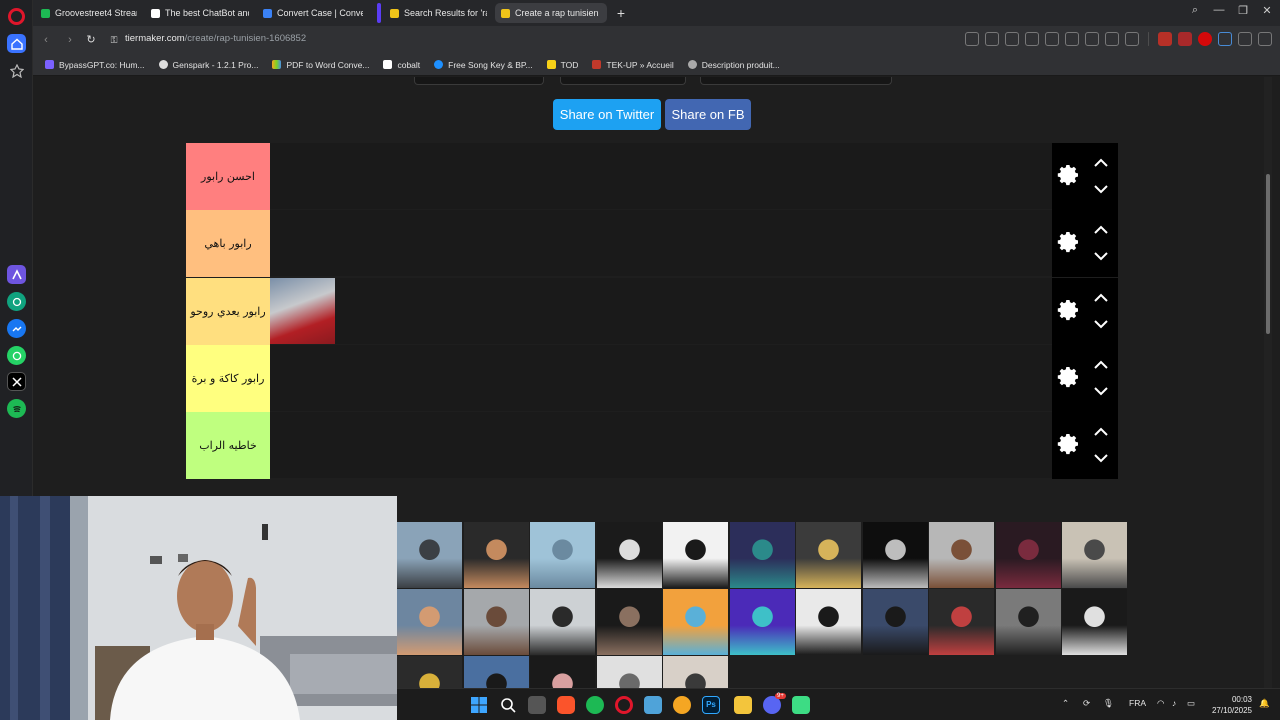 The image size is (1280, 720). Describe the element at coordinates (16, 16) in the screenshot. I see `opera-logo-icon` at that location.